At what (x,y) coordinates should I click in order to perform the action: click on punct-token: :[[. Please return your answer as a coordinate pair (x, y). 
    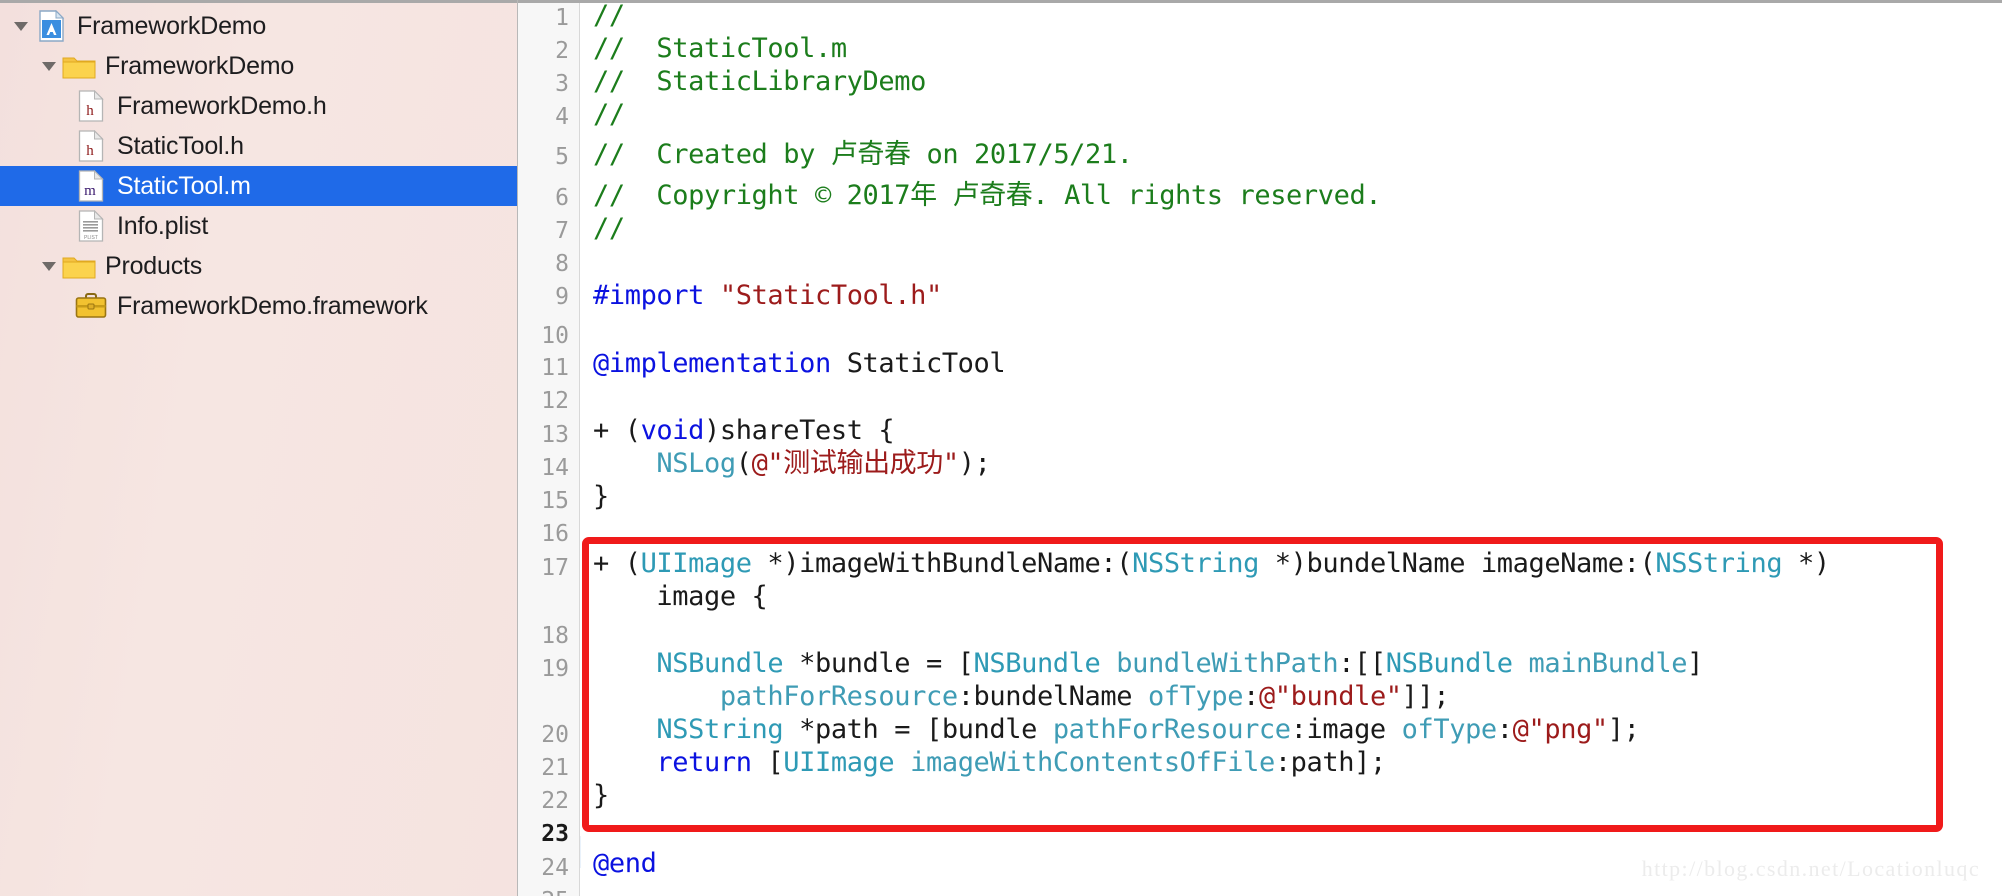
    Looking at the image, I should click on (1362, 663).